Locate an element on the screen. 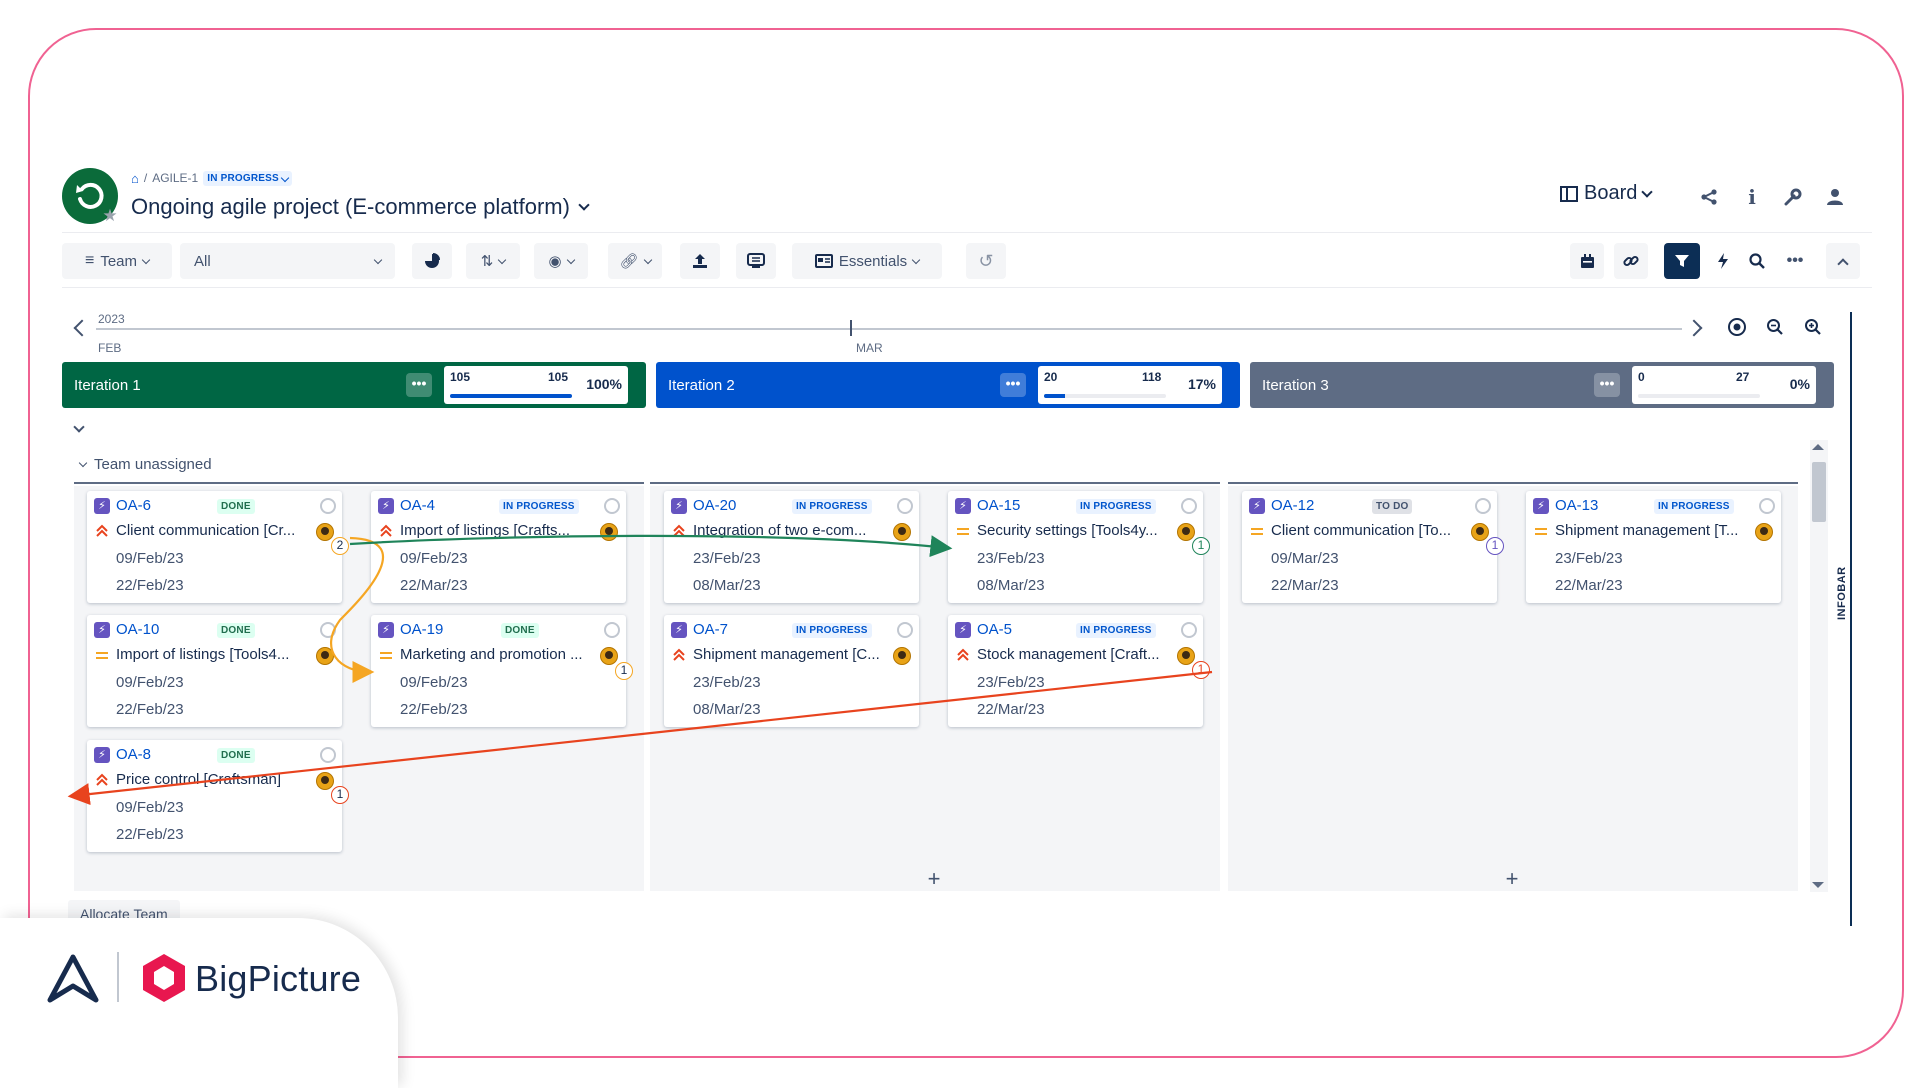 The image size is (1920, 1088). timeline-prev-icon is located at coordinates (80, 328).